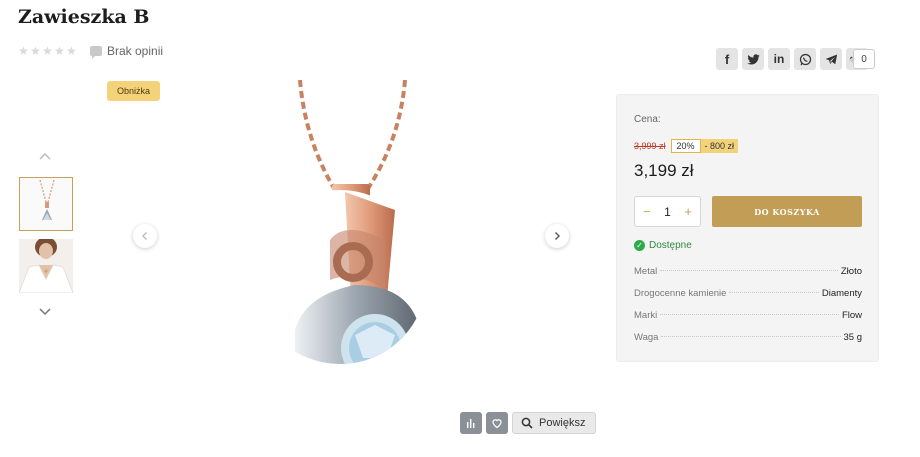 This screenshot has height=457, width=920. What do you see at coordinates (135, 51) in the screenshot?
I see `reviews-label: Brak opinii` at bounding box center [135, 51].